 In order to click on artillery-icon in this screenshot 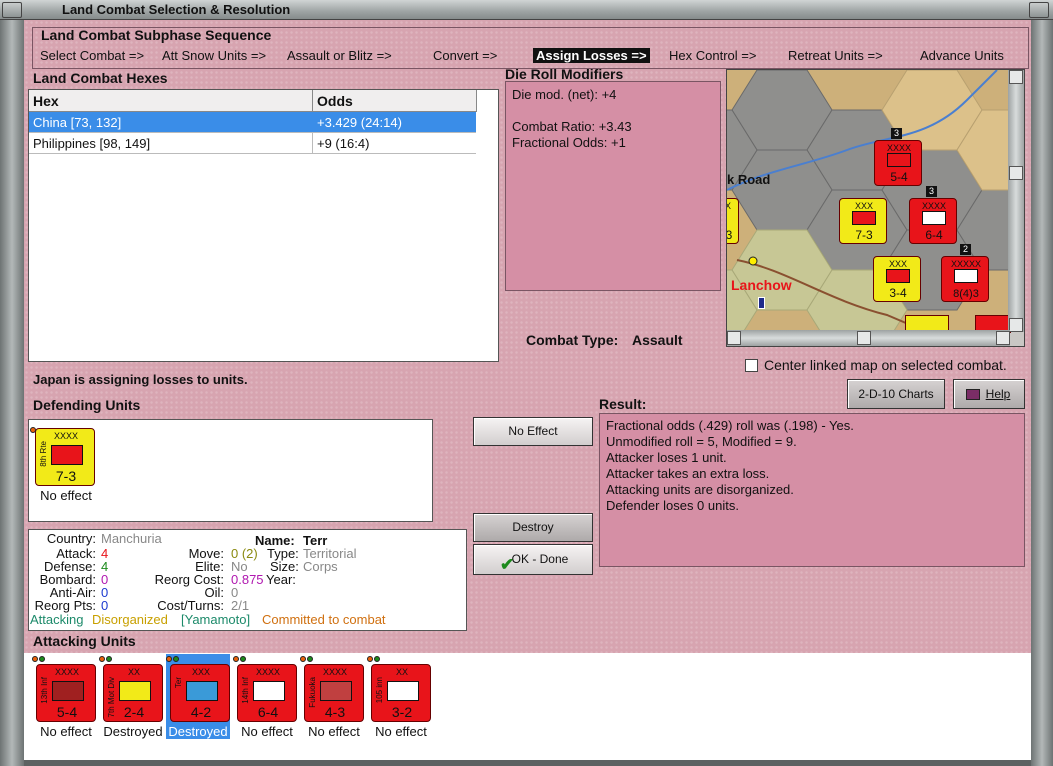, I will do `click(403, 691)`.